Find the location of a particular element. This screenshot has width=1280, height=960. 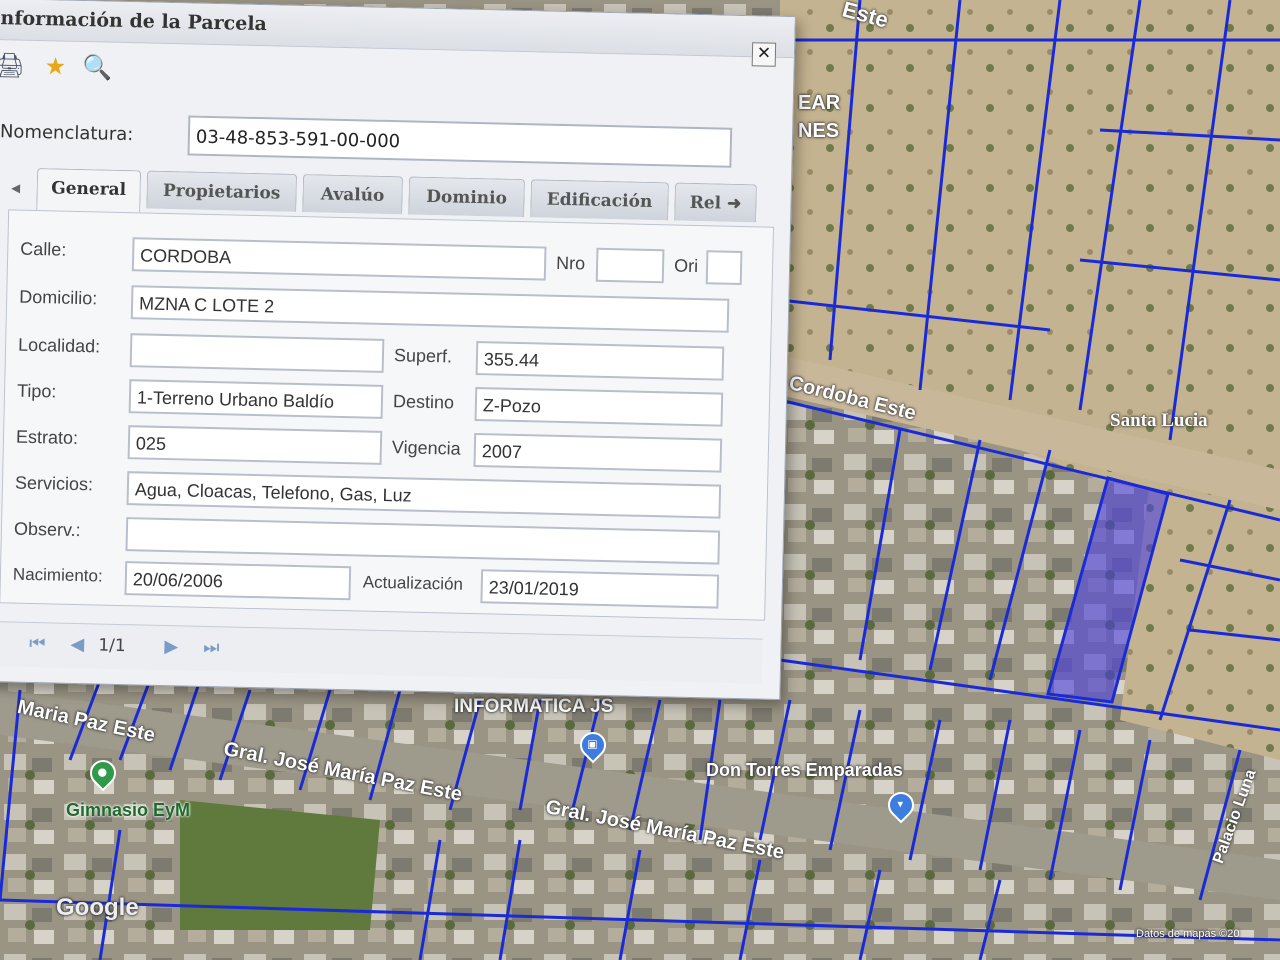

map-label-nes: NES is located at coordinates (819, 131).